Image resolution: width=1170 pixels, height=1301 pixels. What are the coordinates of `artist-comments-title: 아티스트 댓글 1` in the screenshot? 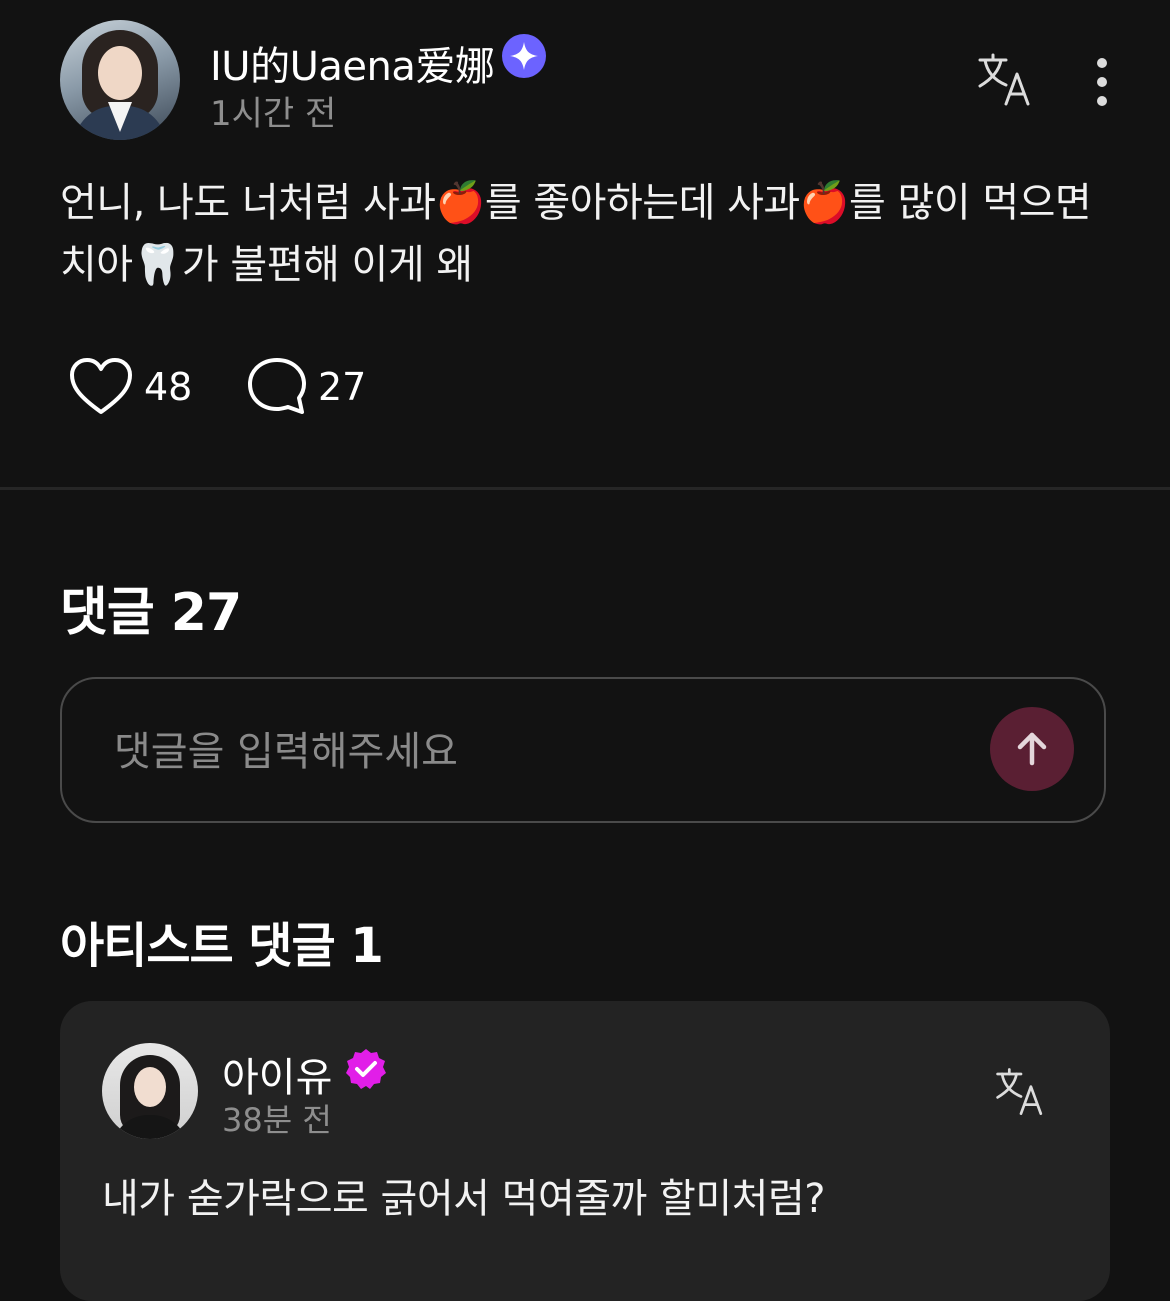 It's located at (222, 946).